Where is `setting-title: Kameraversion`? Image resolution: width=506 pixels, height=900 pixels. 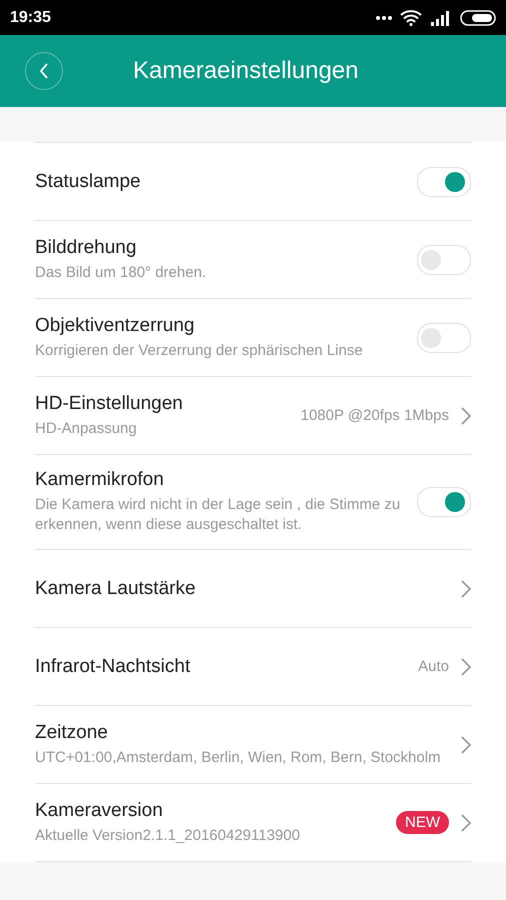 setting-title: Kameraversion is located at coordinates (99, 811).